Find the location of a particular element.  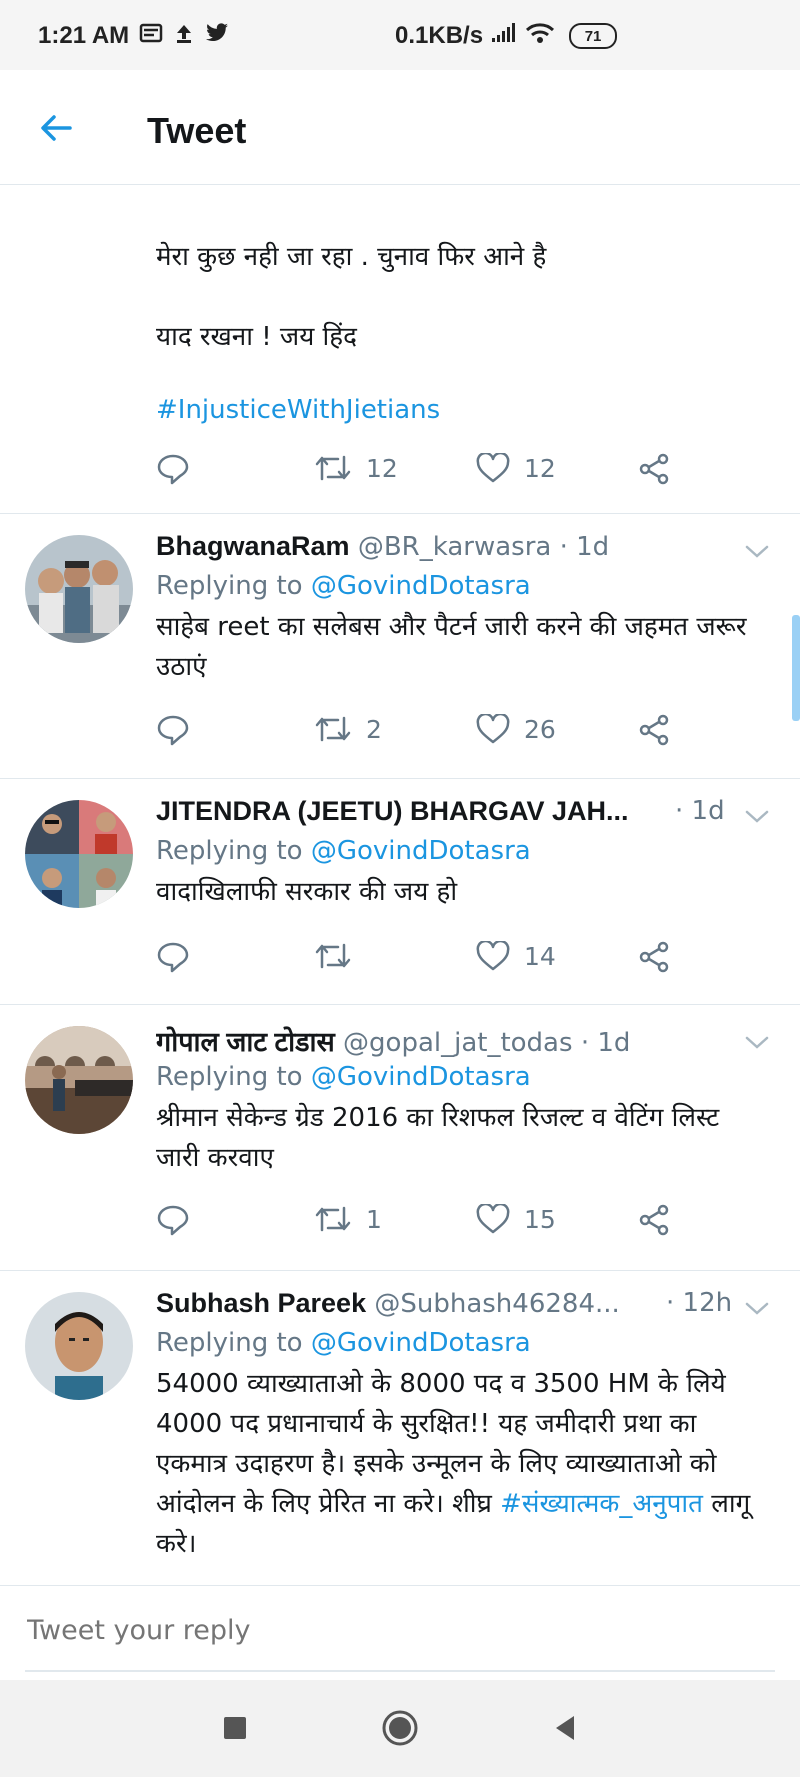

user-handle: @gopal_jat_todas is located at coordinates (458, 1043).